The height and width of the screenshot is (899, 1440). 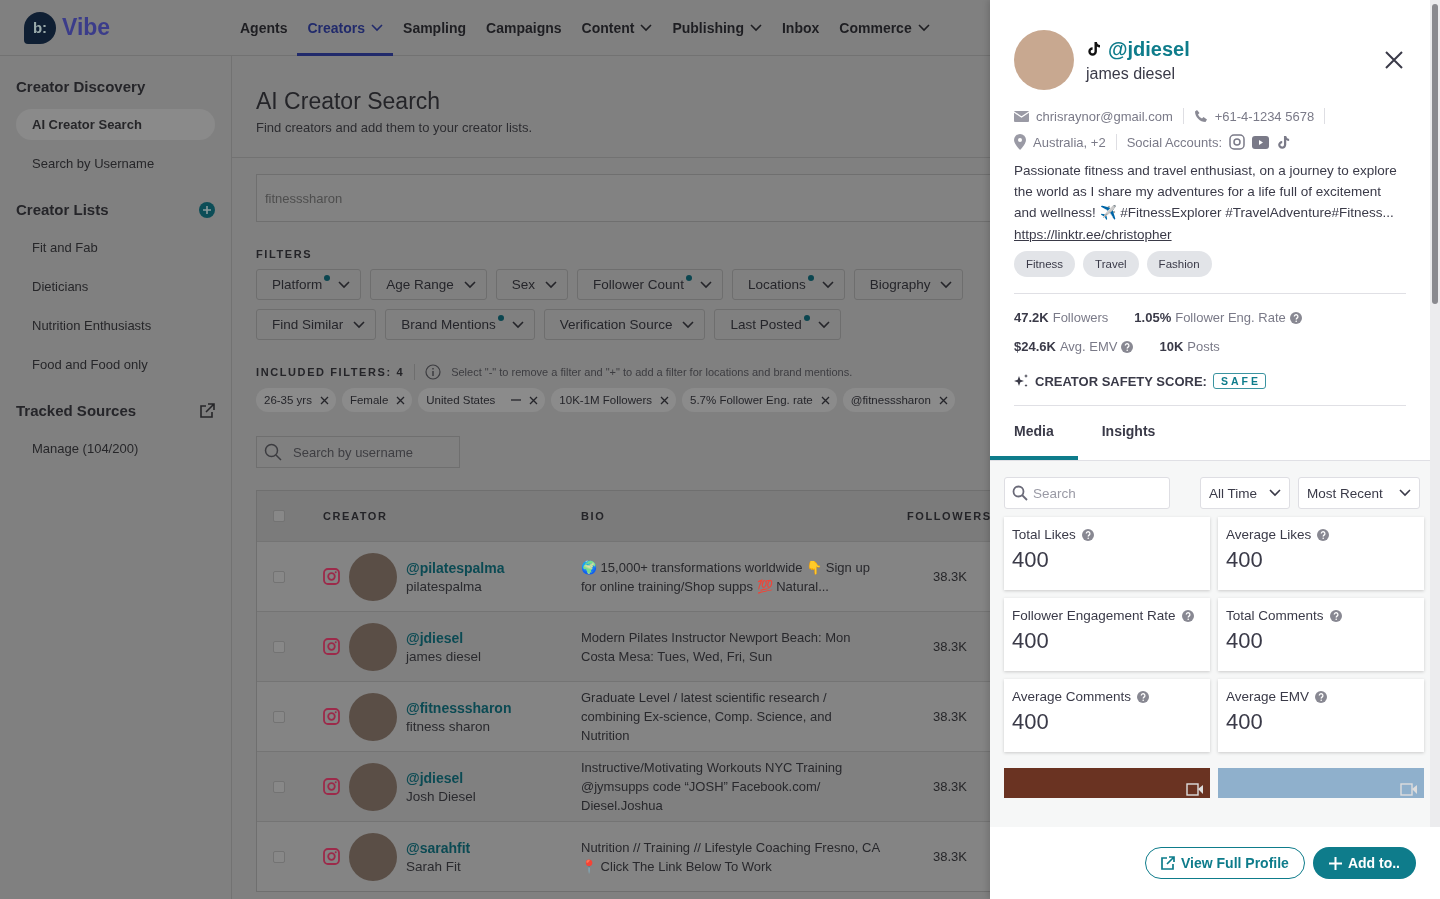 What do you see at coordinates (1094, 615) in the screenshot?
I see `metric-label: Follower Engagement Rate` at bounding box center [1094, 615].